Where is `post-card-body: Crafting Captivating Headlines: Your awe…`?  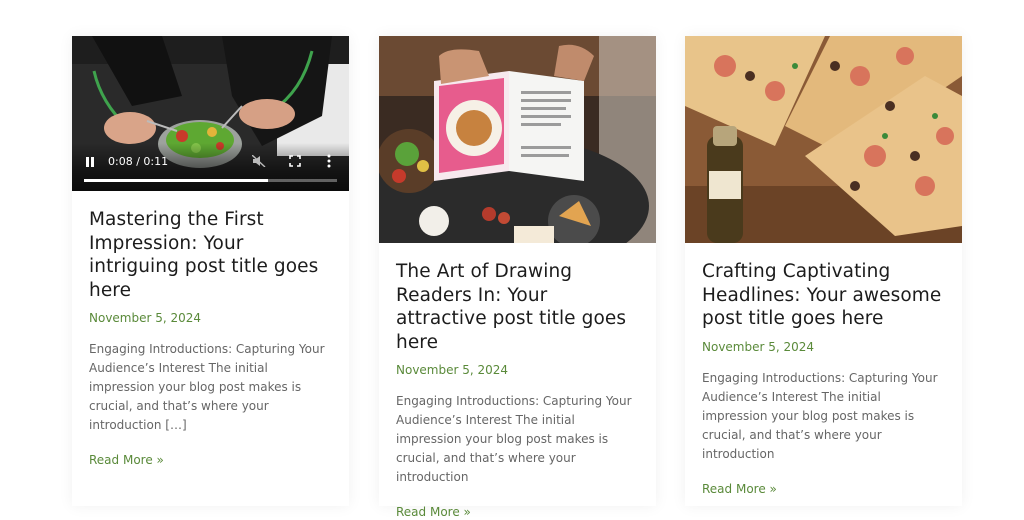 post-card-body: Crafting Captivating Headlines: Your awe… is located at coordinates (823, 370).